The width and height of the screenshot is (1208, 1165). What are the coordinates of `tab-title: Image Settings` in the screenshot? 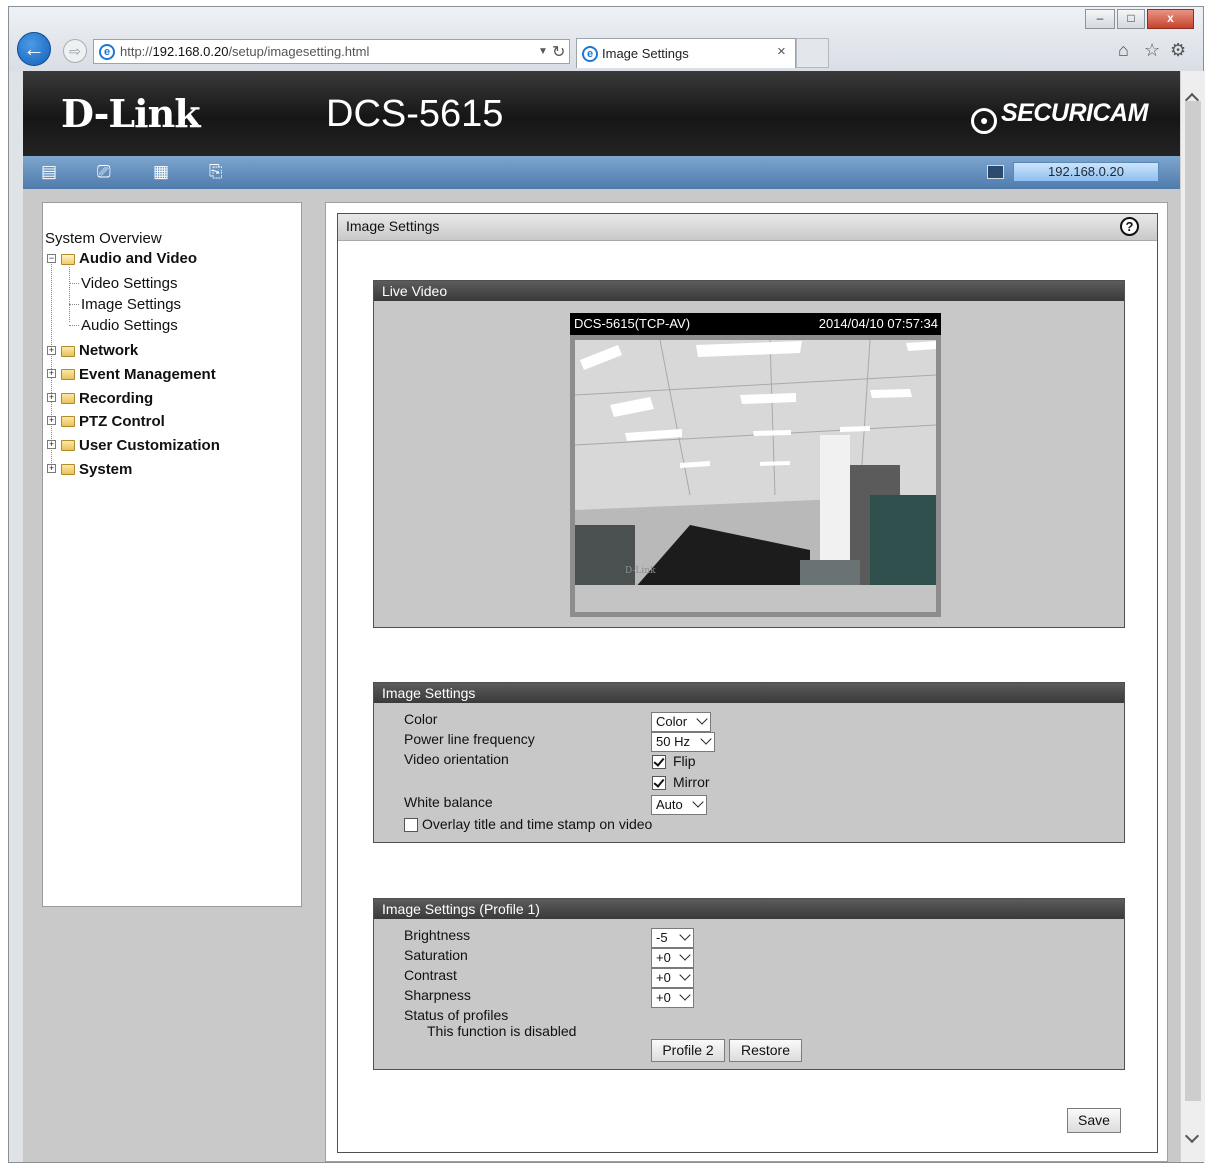 It's located at (645, 53).